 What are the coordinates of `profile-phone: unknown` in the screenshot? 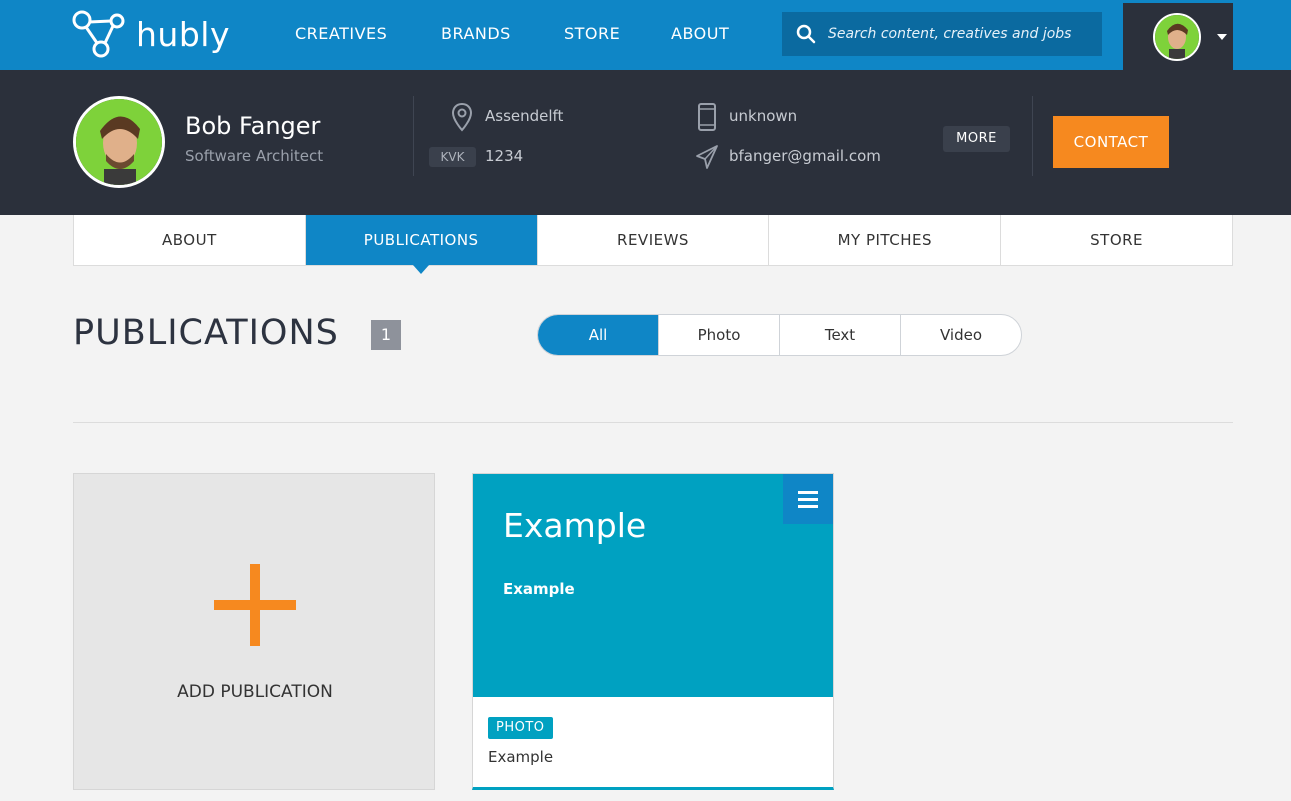 It's located at (763, 116).